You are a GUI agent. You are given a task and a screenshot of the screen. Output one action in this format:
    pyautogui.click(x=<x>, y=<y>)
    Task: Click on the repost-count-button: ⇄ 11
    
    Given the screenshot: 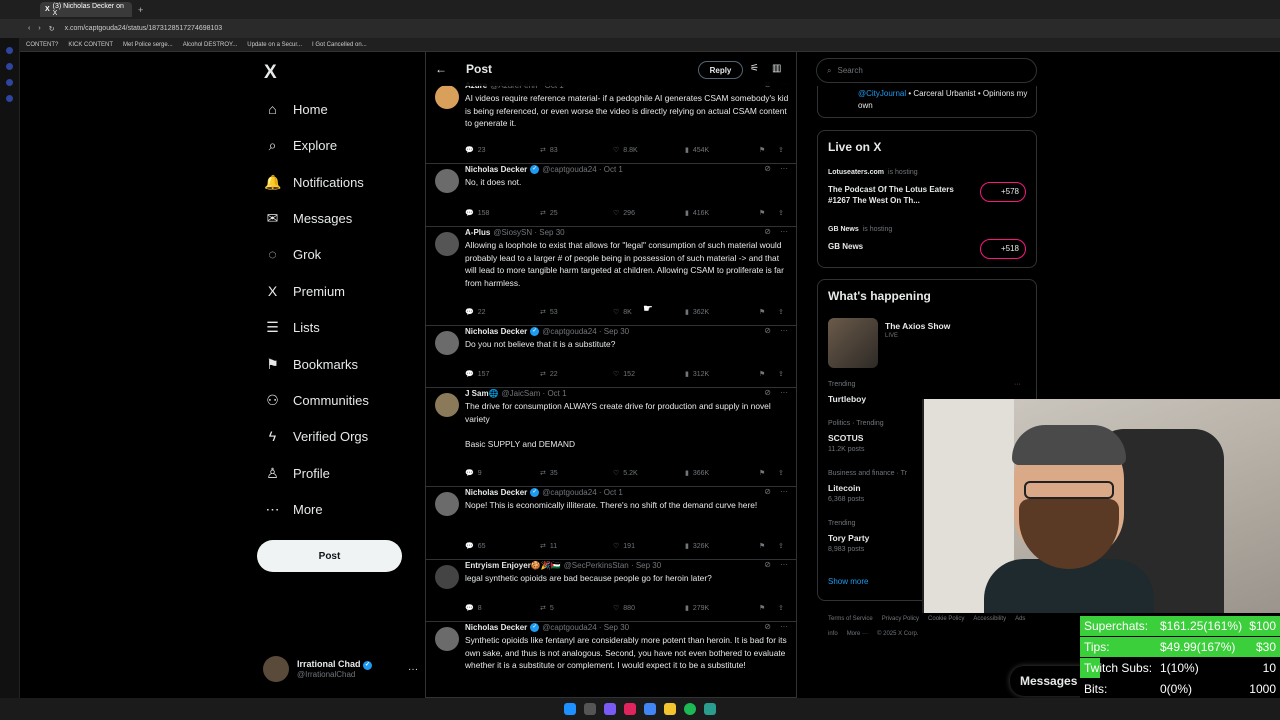 What is the action you would take?
    pyautogui.click(x=548, y=546)
    